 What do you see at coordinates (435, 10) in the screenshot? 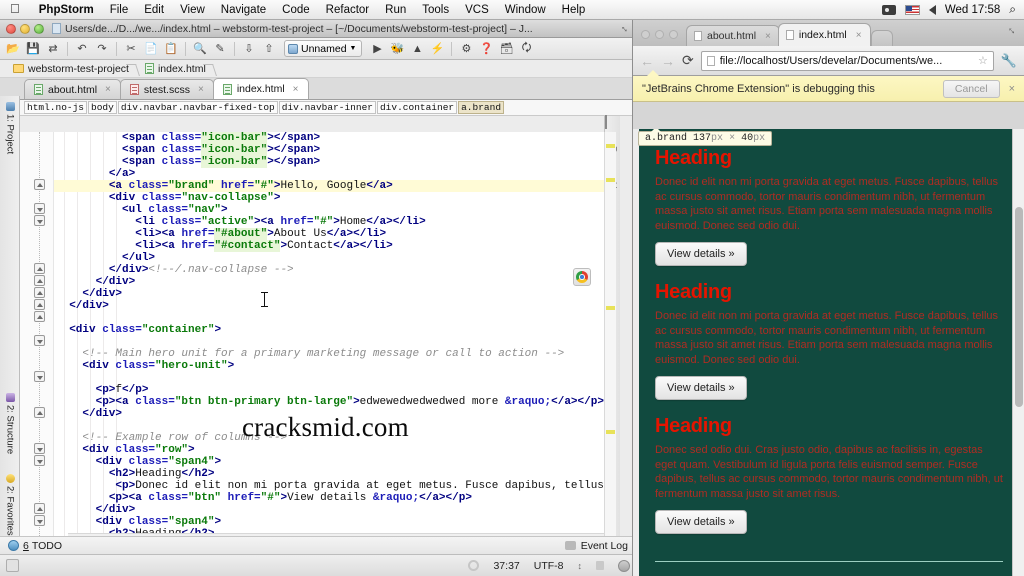
I see `menu-item-tools: Tools` at bounding box center [435, 10].